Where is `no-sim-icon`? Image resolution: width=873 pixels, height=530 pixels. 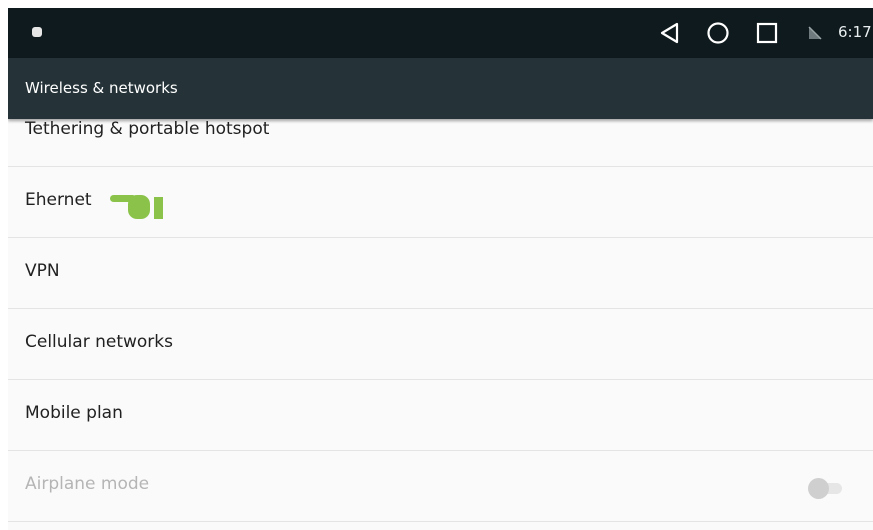 no-sim-icon is located at coordinates (815, 33).